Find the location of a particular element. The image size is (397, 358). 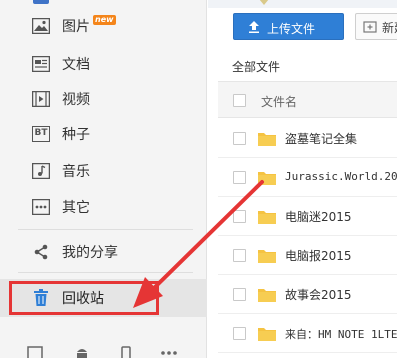

bt-icon: BT is located at coordinates (41, 134).